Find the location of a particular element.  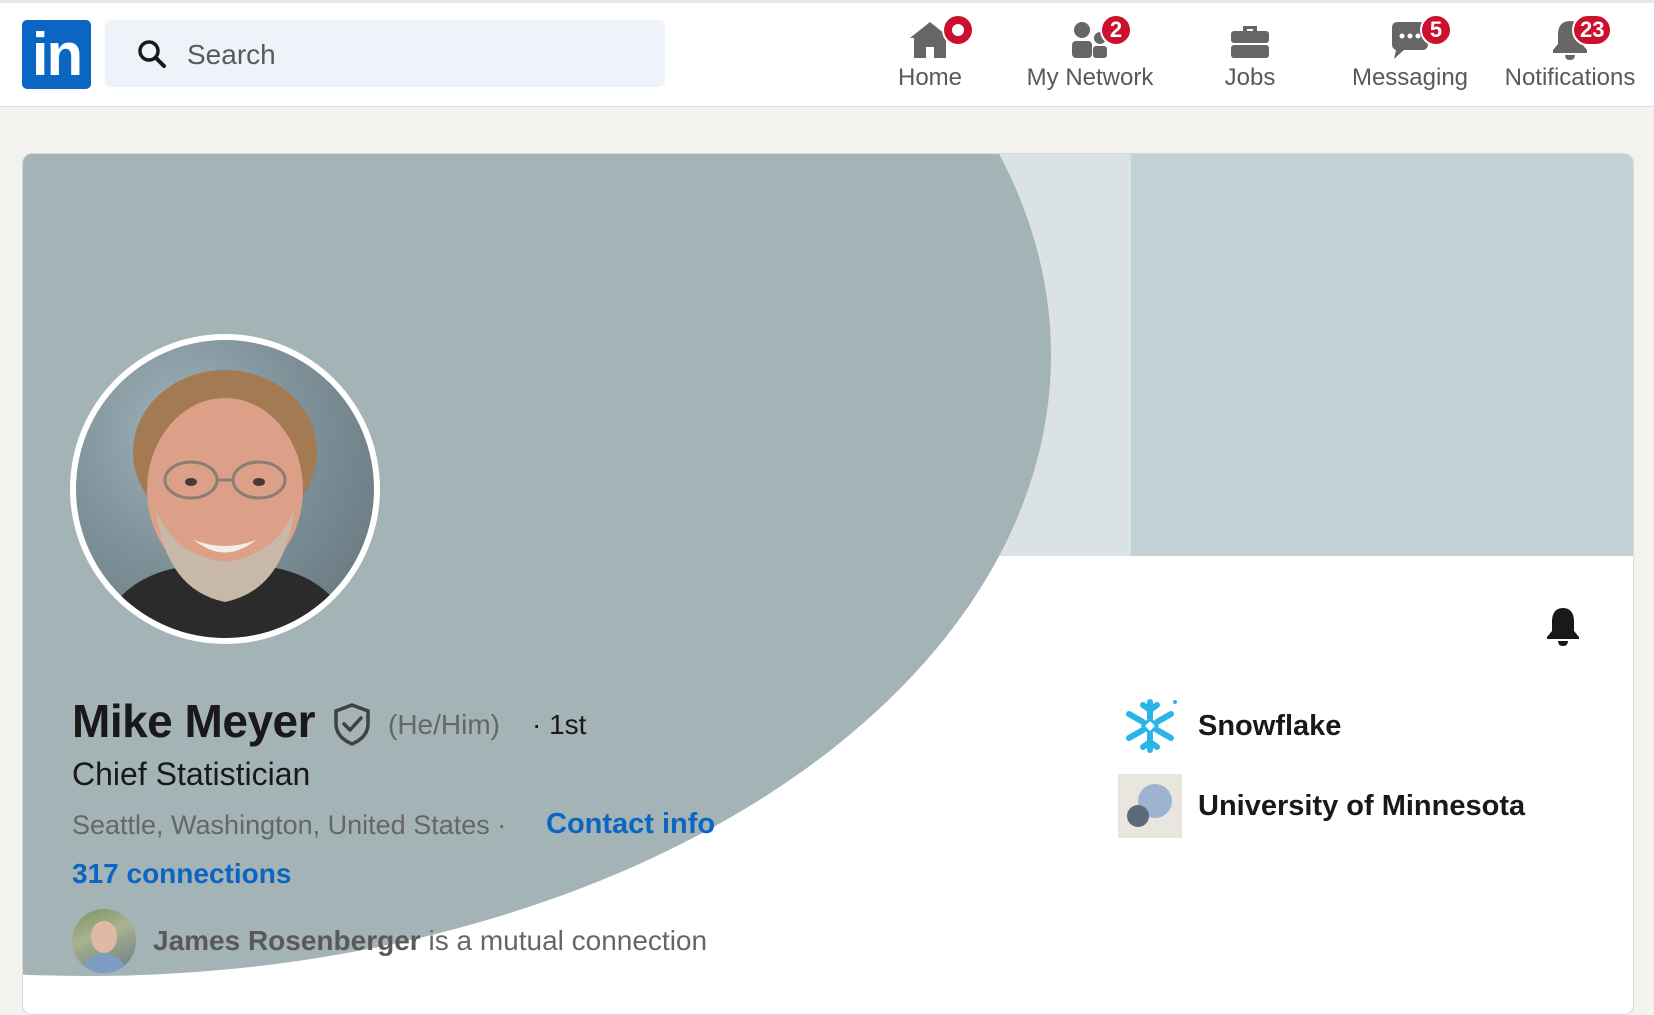

home-notification-dot is located at coordinates (958, 30).